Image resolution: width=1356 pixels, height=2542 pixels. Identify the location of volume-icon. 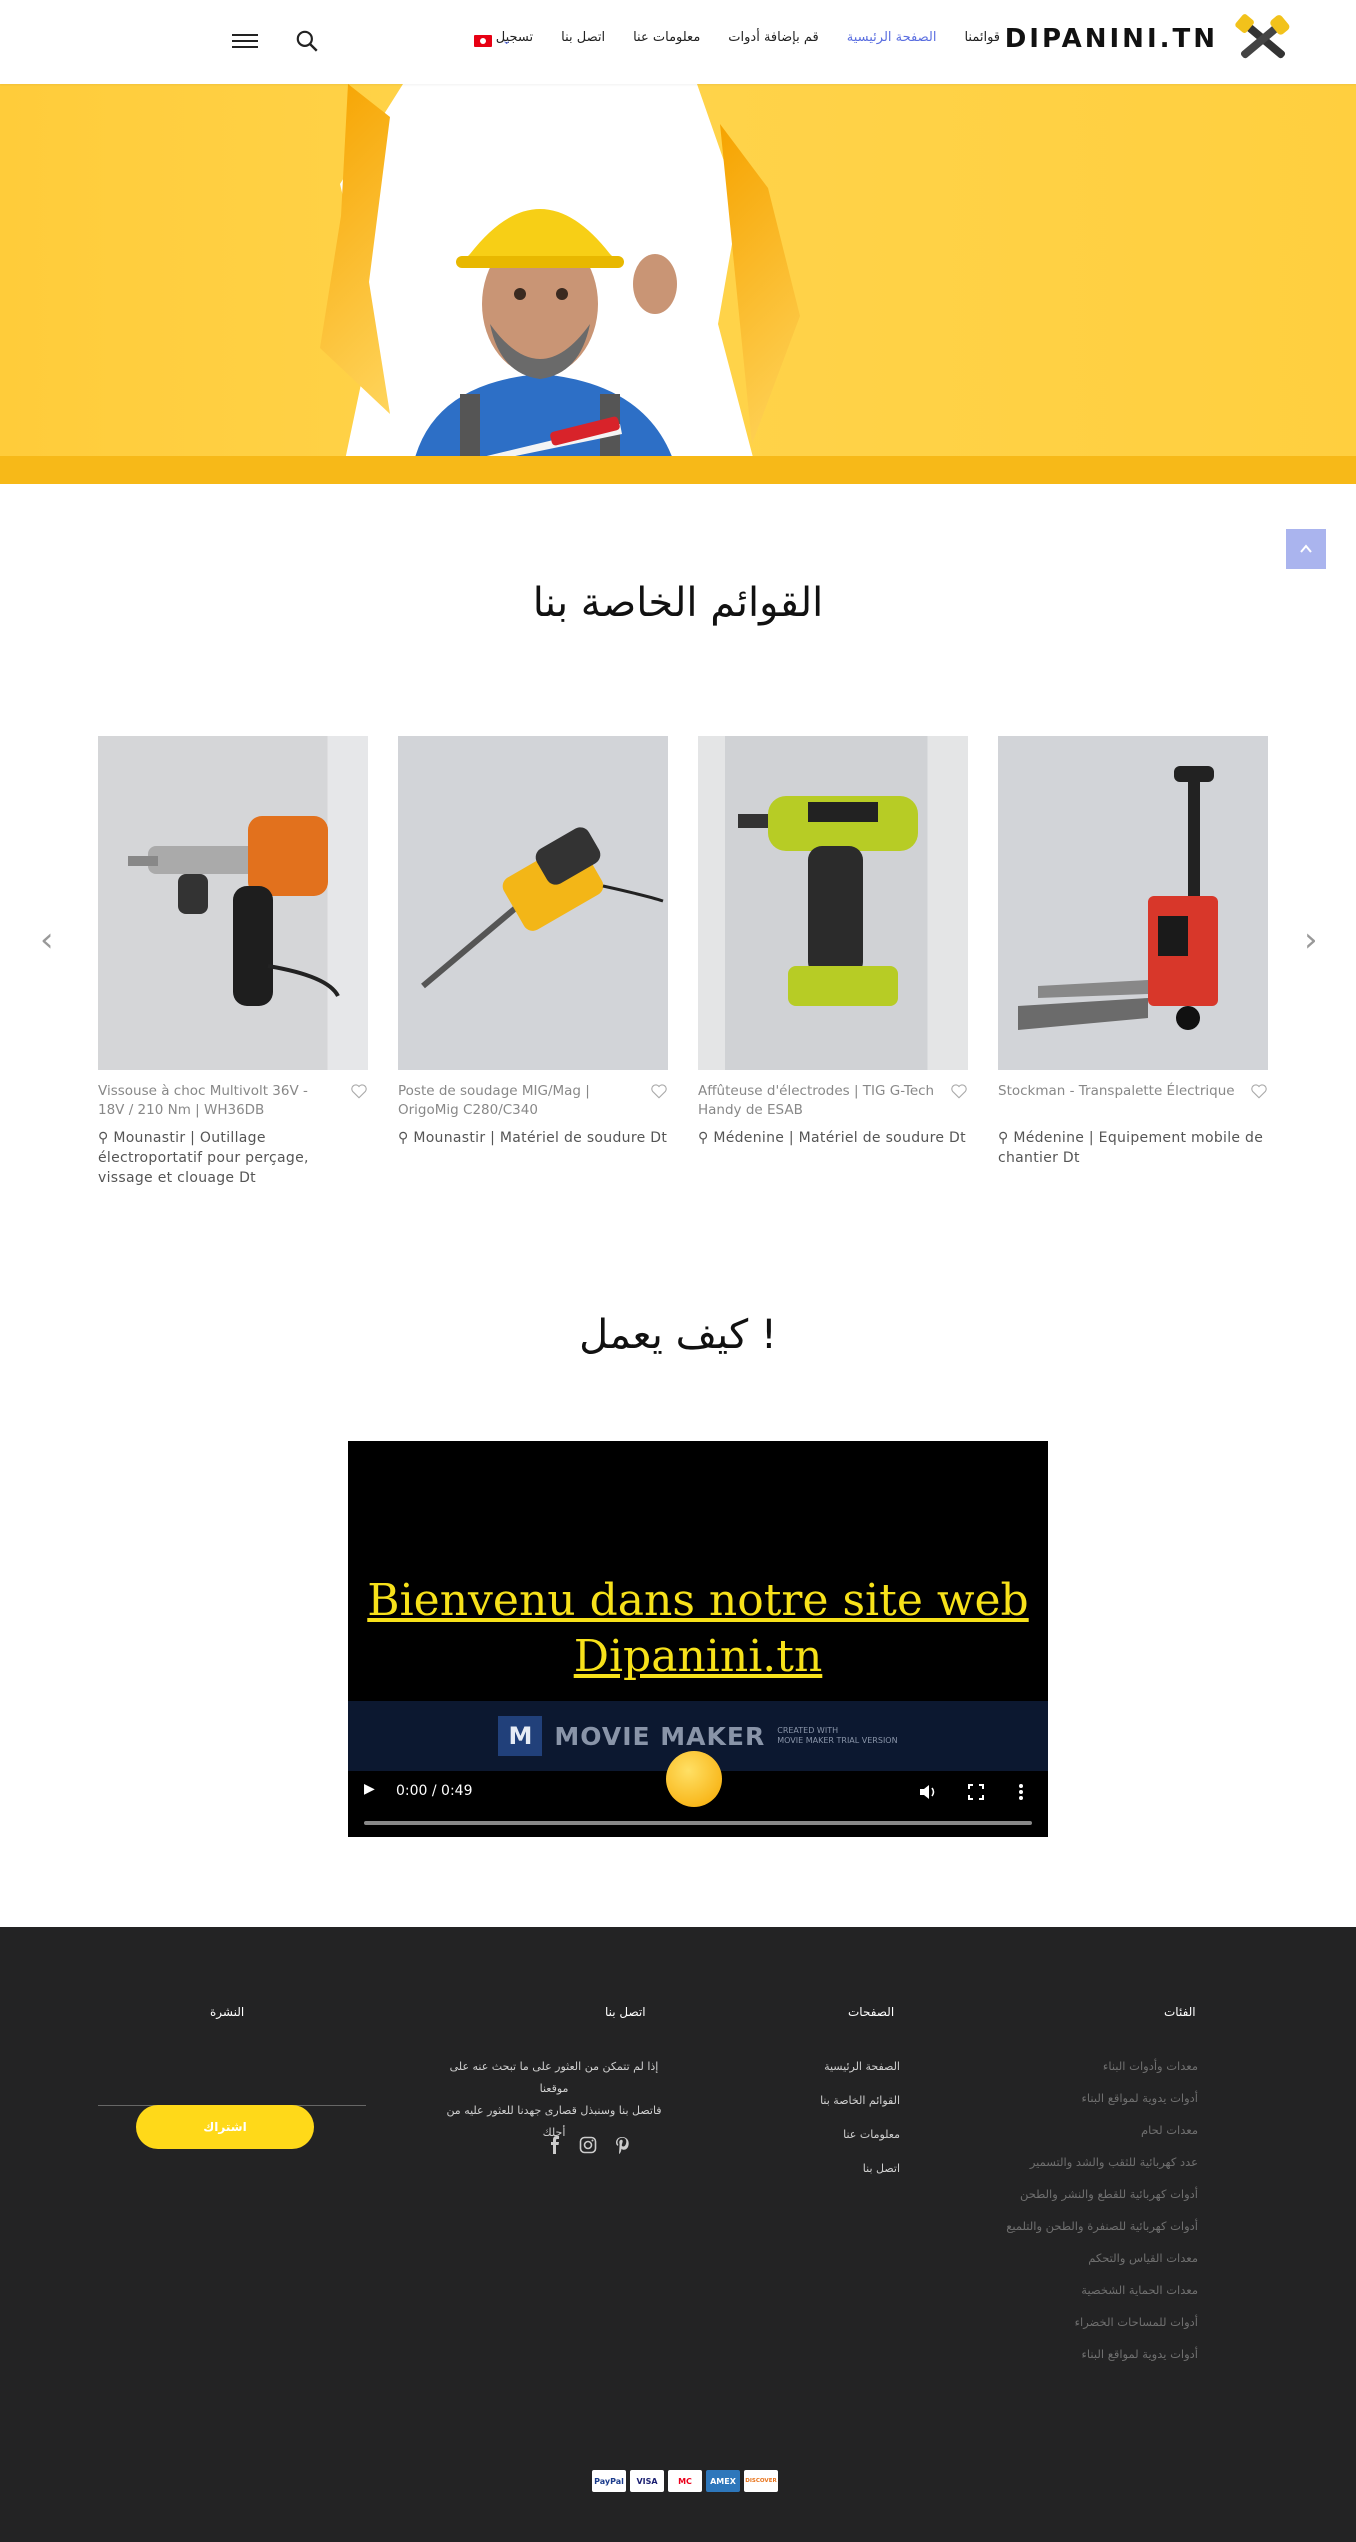
(928, 1792).